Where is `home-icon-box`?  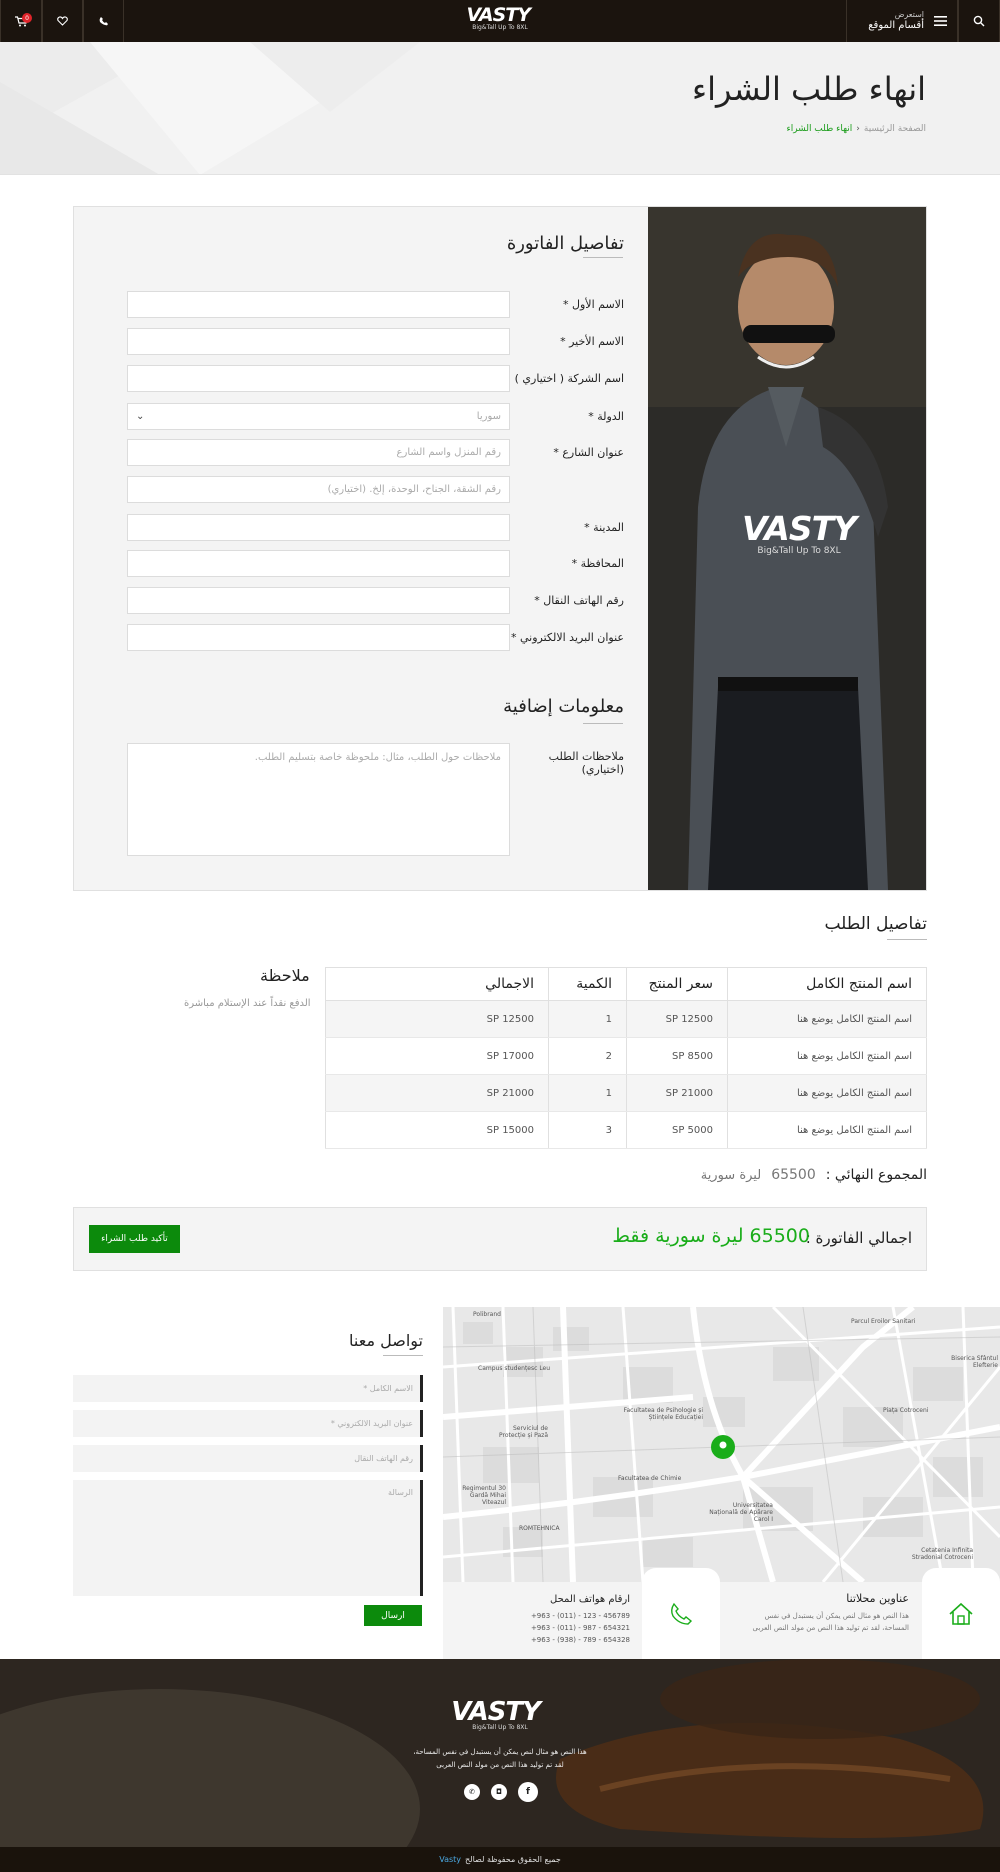 home-icon-box is located at coordinates (961, 1613).